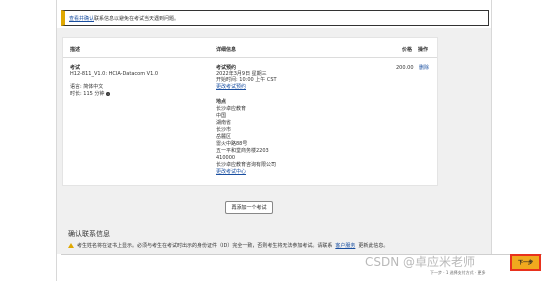 Image resolution: width=550 pixels, height=281 pixels. Describe the element at coordinates (221, 116) in the screenshot. I see `location-line-2: 中国` at that location.